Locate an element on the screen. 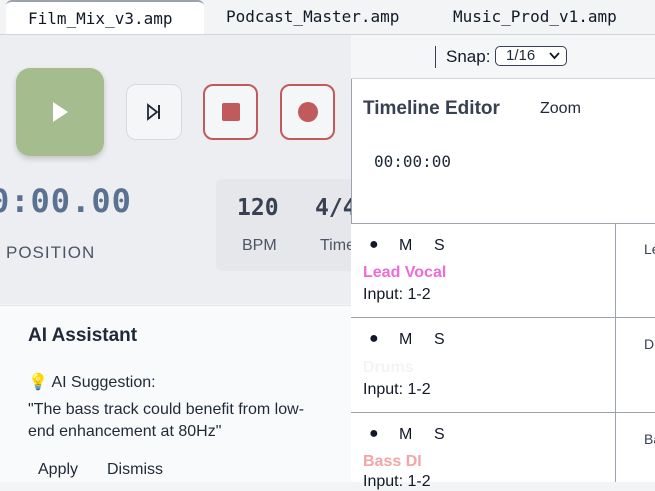 The width and height of the screenshot is (655, 491). tab-podcast-master: Podcast_Master.amp is located at coordinates (312, 17).